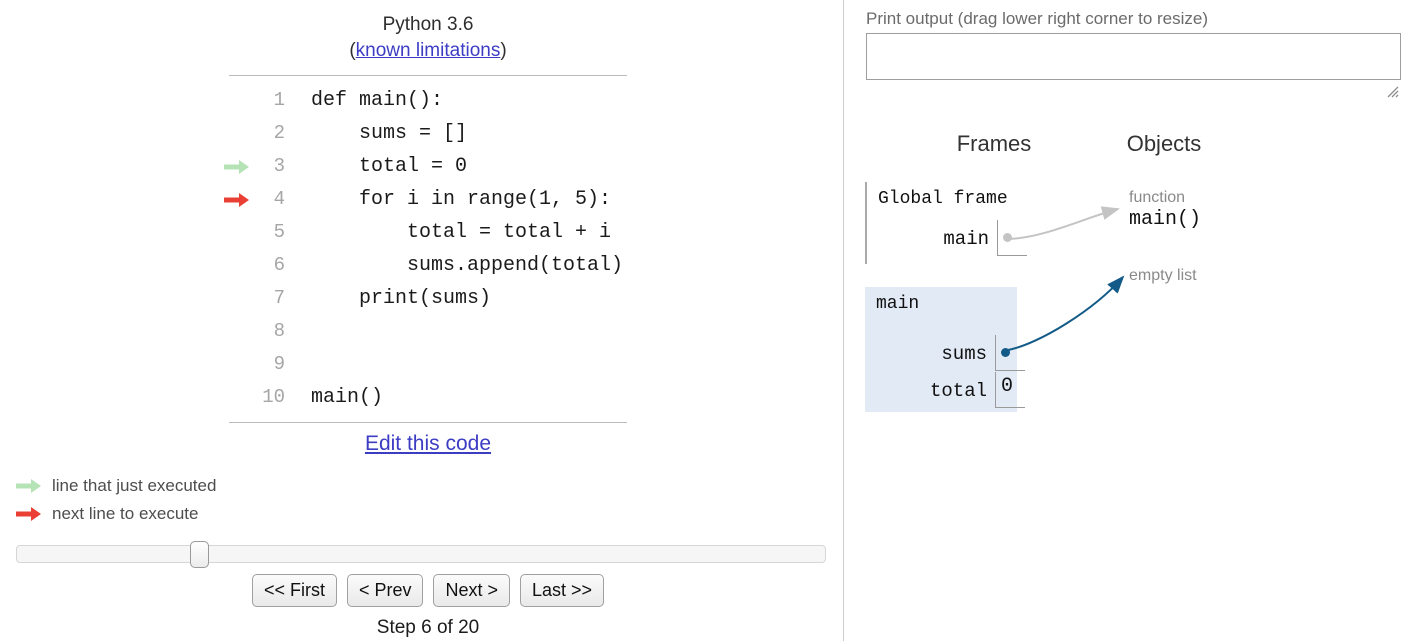  I want to click on step-counter-label: Step 6 of 20, so click(428, 627).